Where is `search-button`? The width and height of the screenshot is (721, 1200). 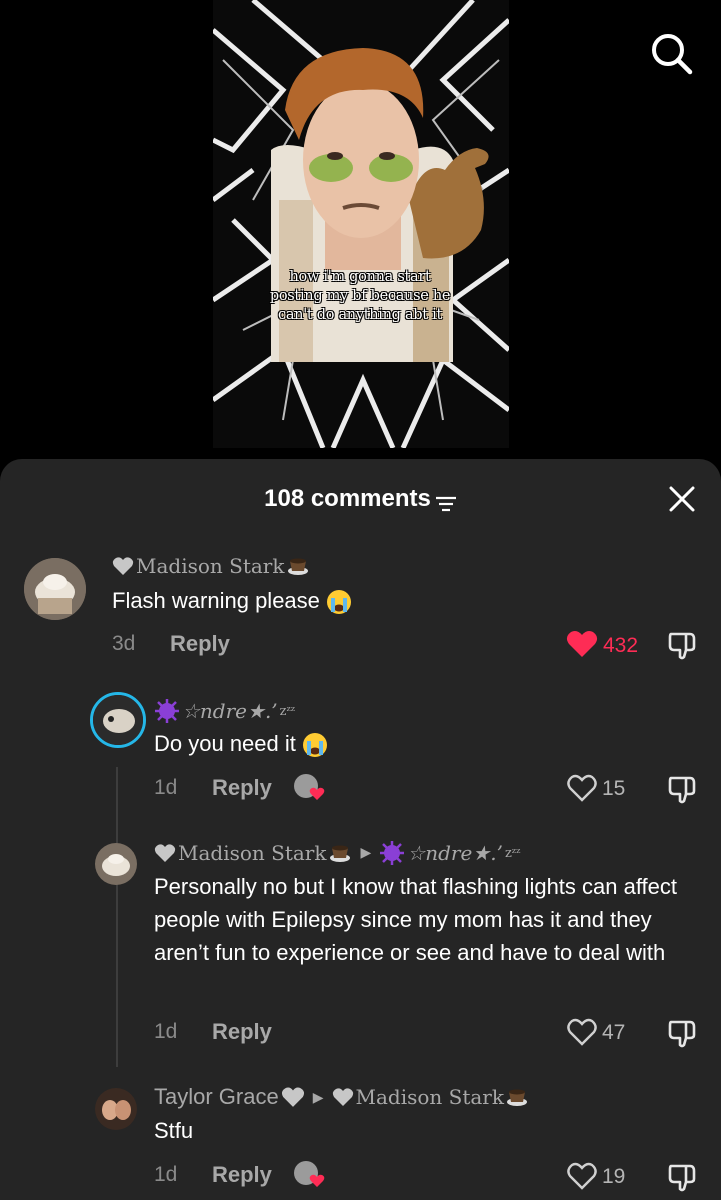 search-button is located at coordinates (671, 53).